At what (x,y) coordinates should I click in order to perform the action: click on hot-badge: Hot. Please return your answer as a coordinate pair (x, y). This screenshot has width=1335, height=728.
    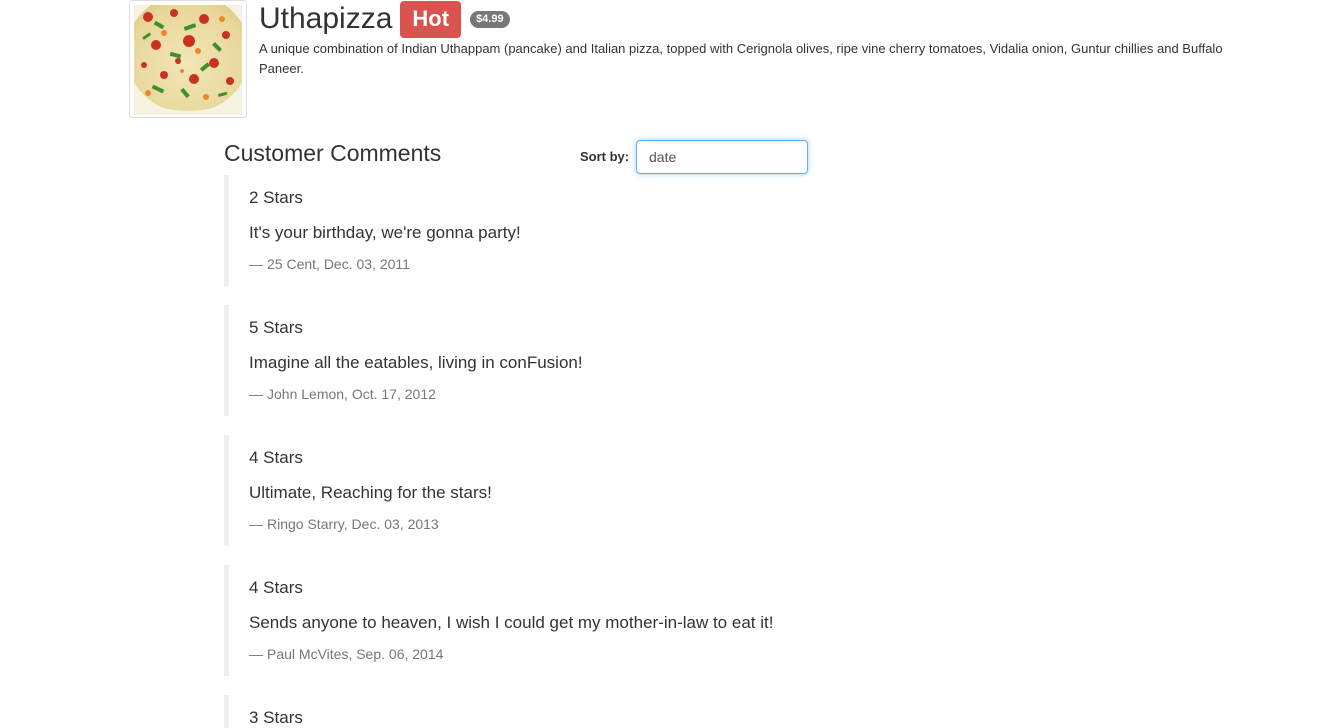
    Looking at the image, I should click on (431, 19).